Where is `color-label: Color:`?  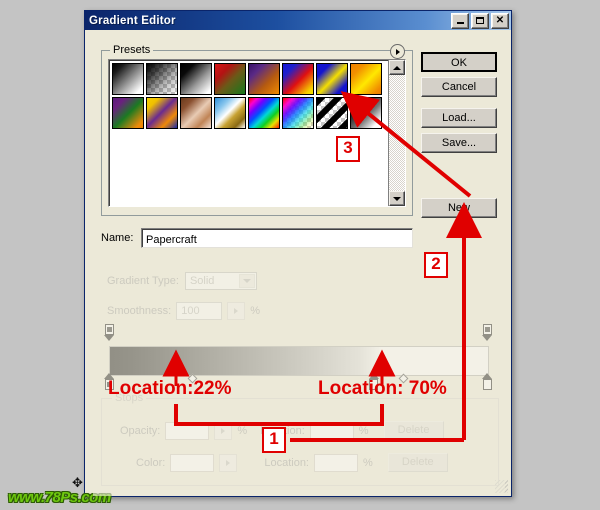 color-label: Color: is located at coordinates (151, 462).